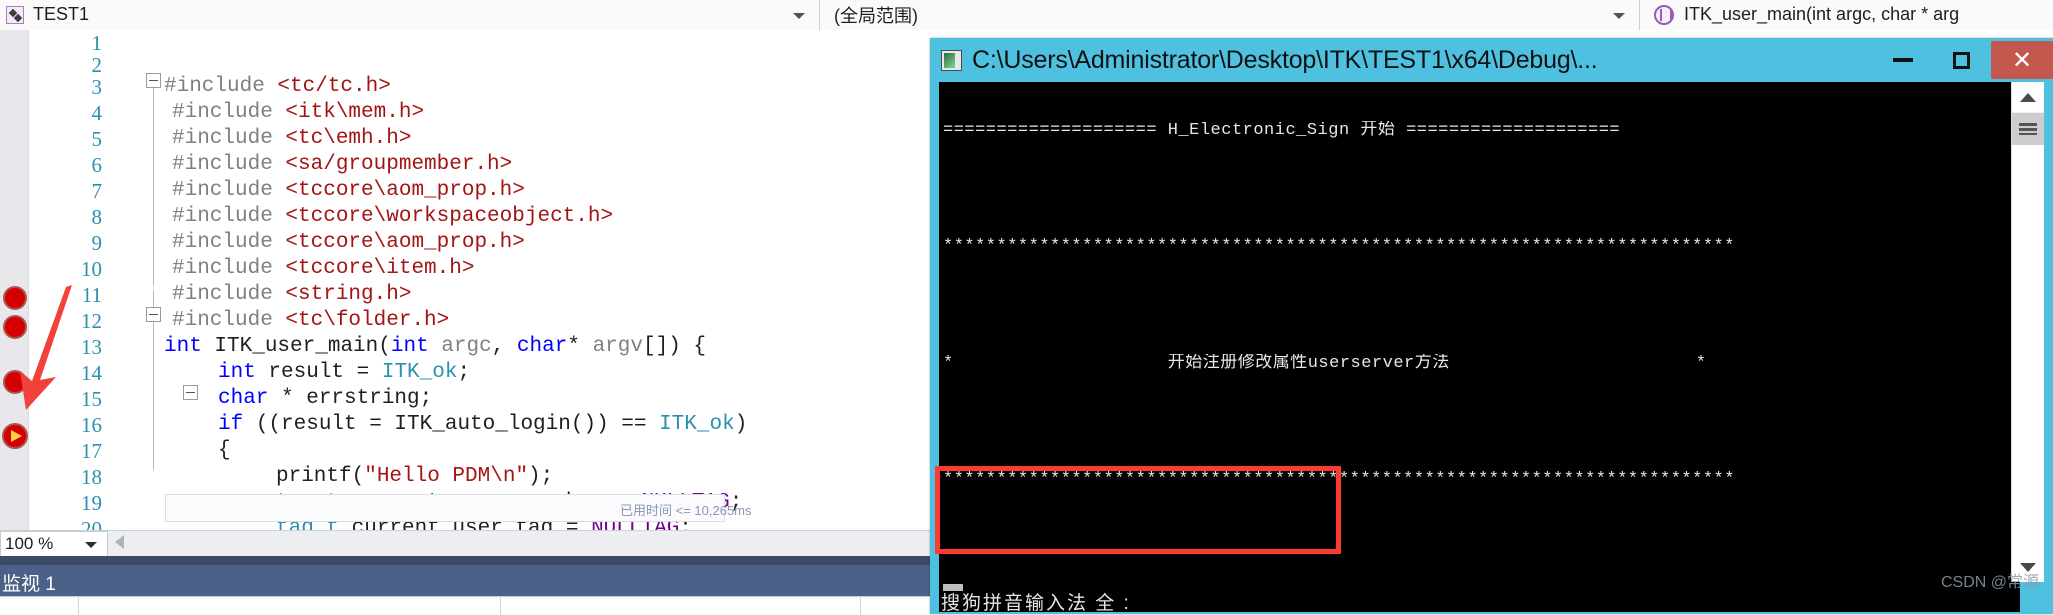  Describe the element at coordinates (2022, 60) in the screenshot. I see `close-button: ✕` at that location.